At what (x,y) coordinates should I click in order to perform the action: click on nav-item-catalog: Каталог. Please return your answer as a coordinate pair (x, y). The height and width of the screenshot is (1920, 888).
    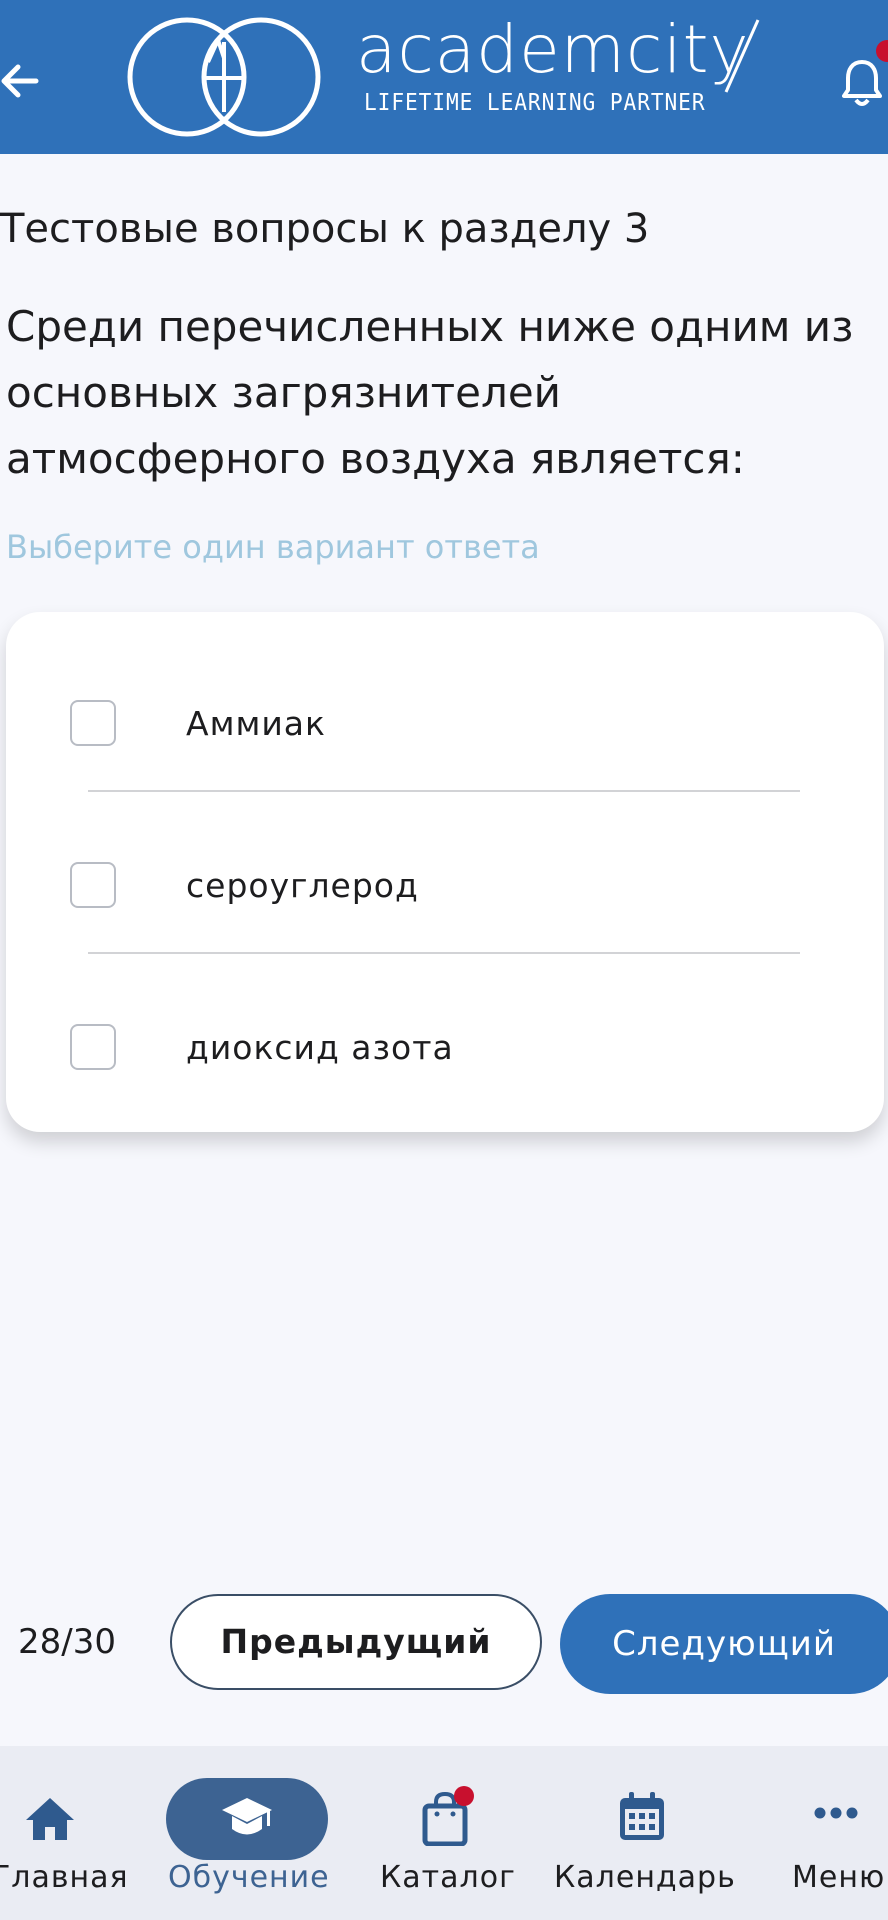
    Looking at the image, I should click on (445, 1833).